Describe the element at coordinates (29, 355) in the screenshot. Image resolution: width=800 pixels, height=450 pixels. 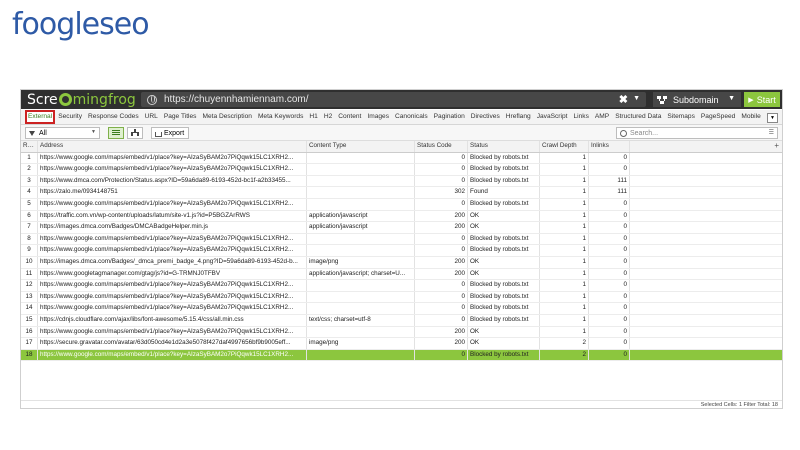
I see `row-number: 18` at that location.